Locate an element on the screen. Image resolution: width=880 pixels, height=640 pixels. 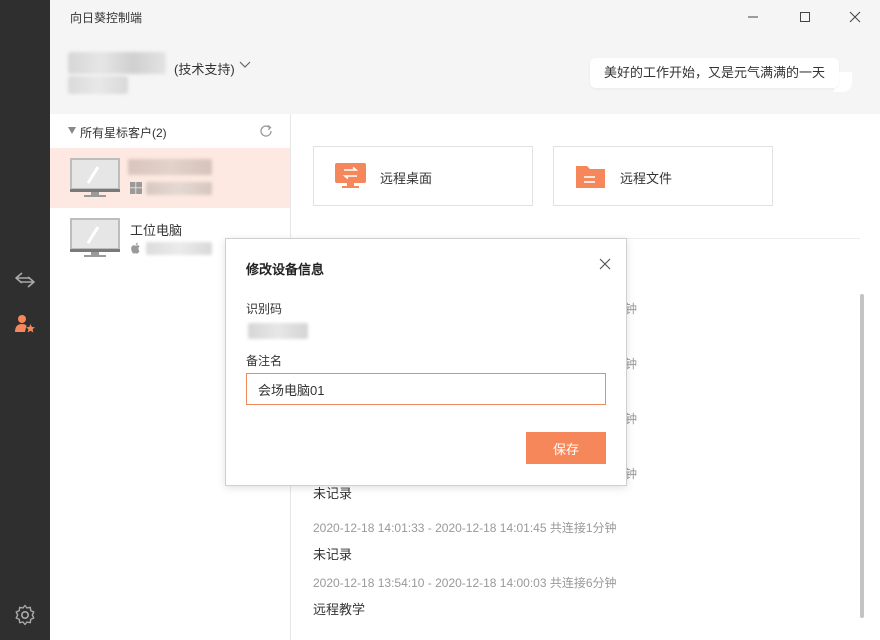
remote-desktop-card: 远程桌面 is located at coordinates (423, 176).